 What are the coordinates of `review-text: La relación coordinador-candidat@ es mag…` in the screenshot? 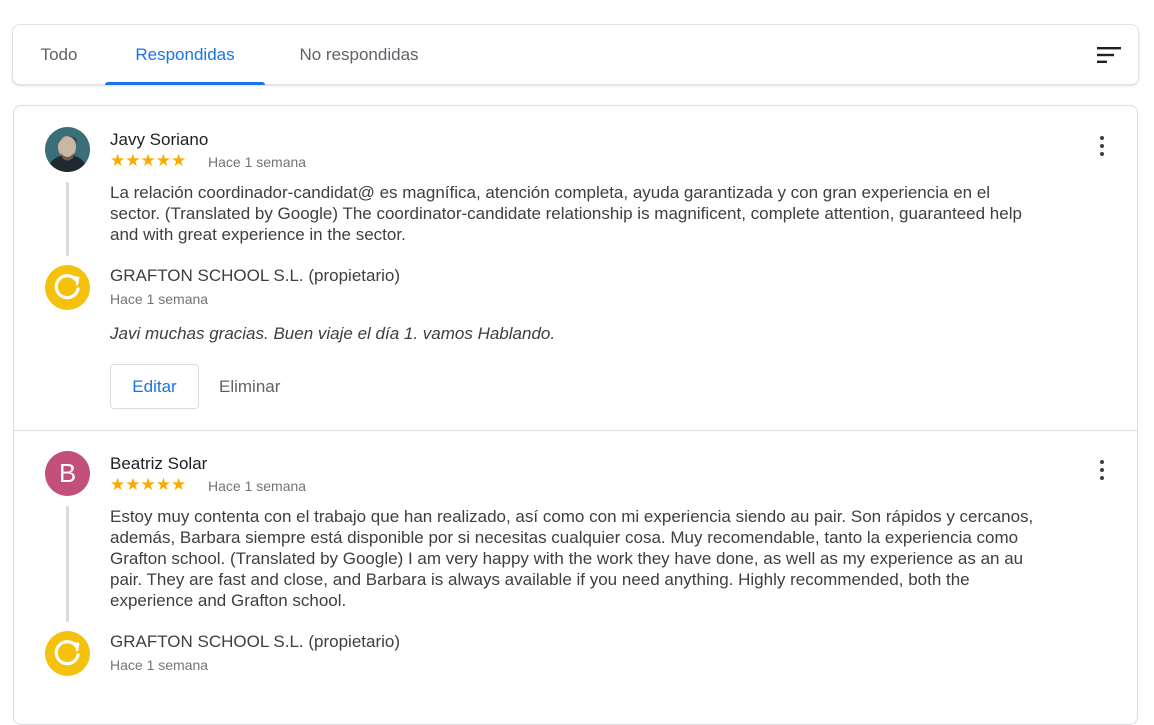 It's located at (566, 213).